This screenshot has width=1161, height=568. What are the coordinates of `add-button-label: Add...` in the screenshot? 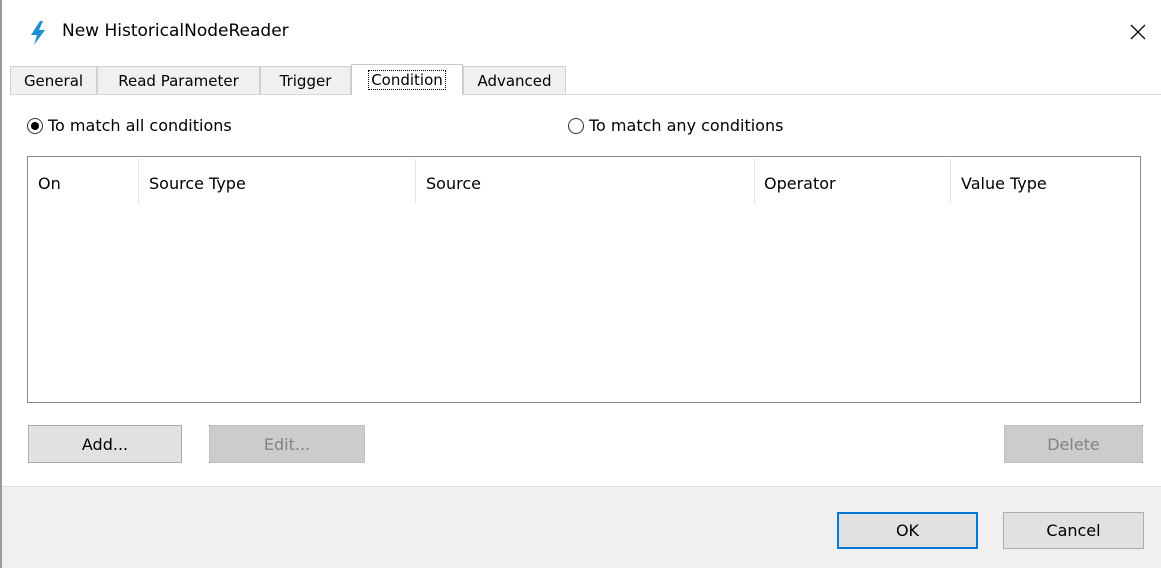 It's located at (105, 444).